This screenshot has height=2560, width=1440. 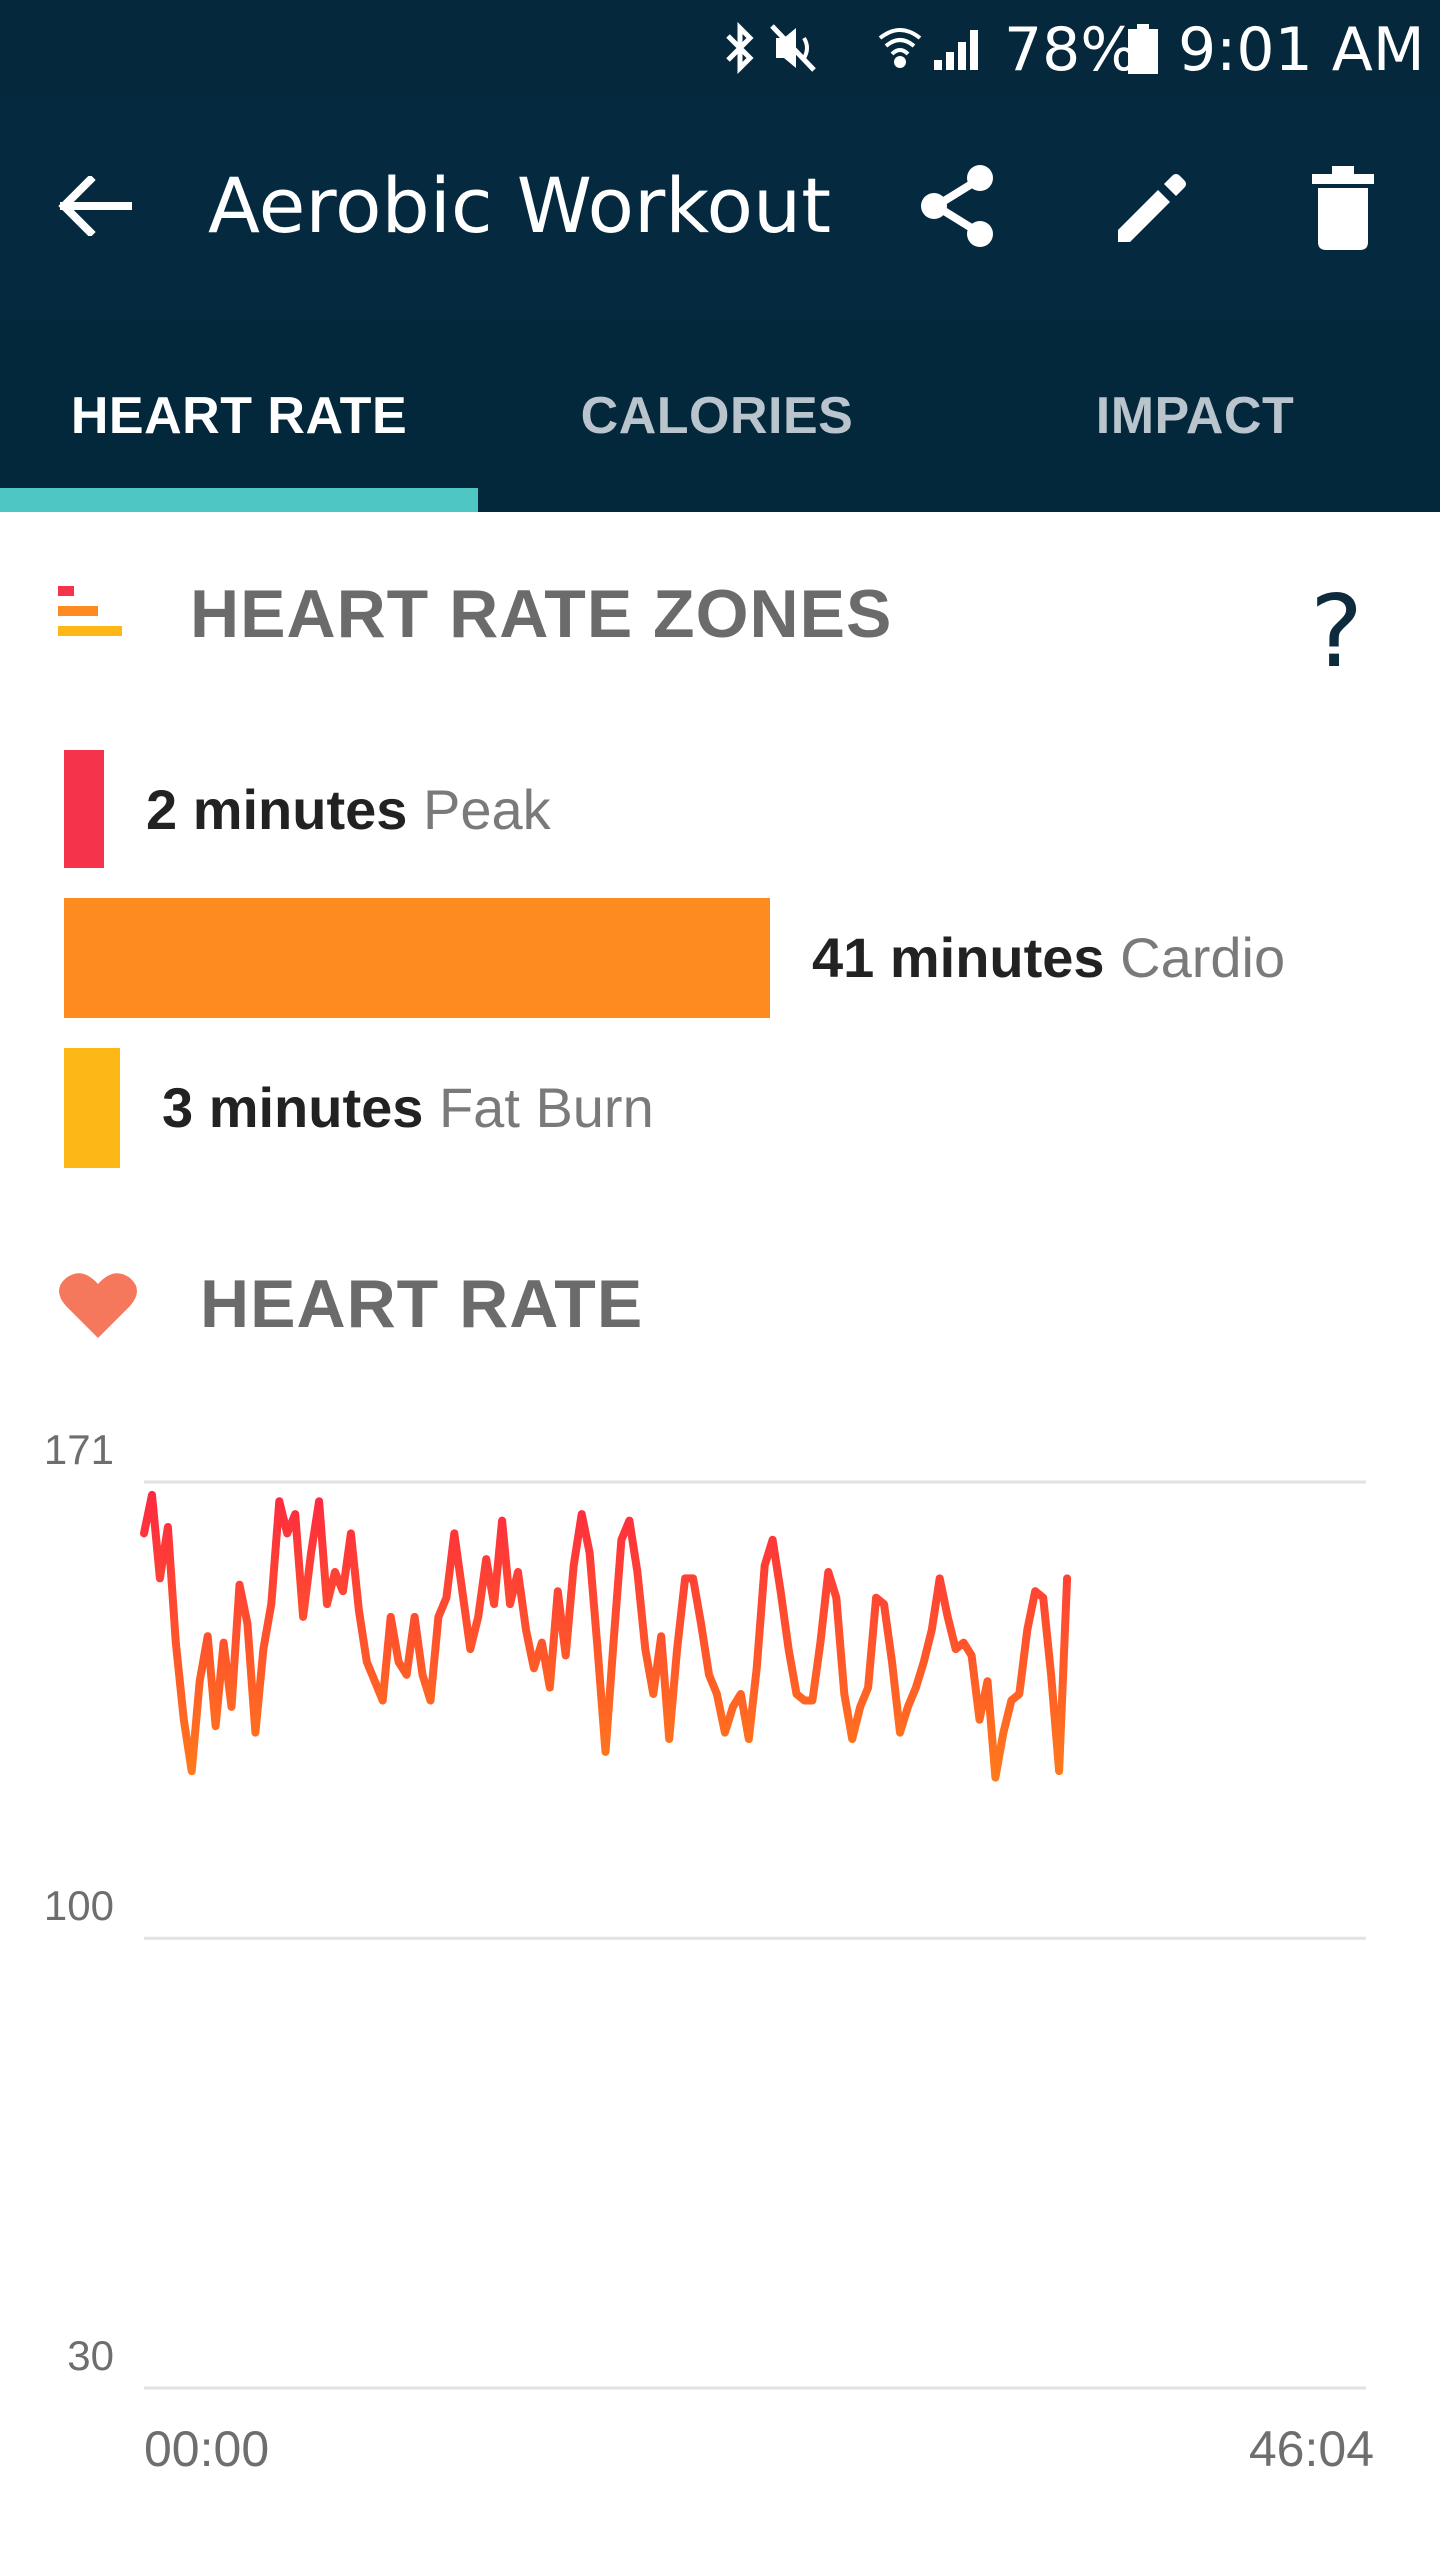 What do you see at coordinates (1343, 208) in the screenshot?
I see `delete-icon` at bounding box center [1343, 208].